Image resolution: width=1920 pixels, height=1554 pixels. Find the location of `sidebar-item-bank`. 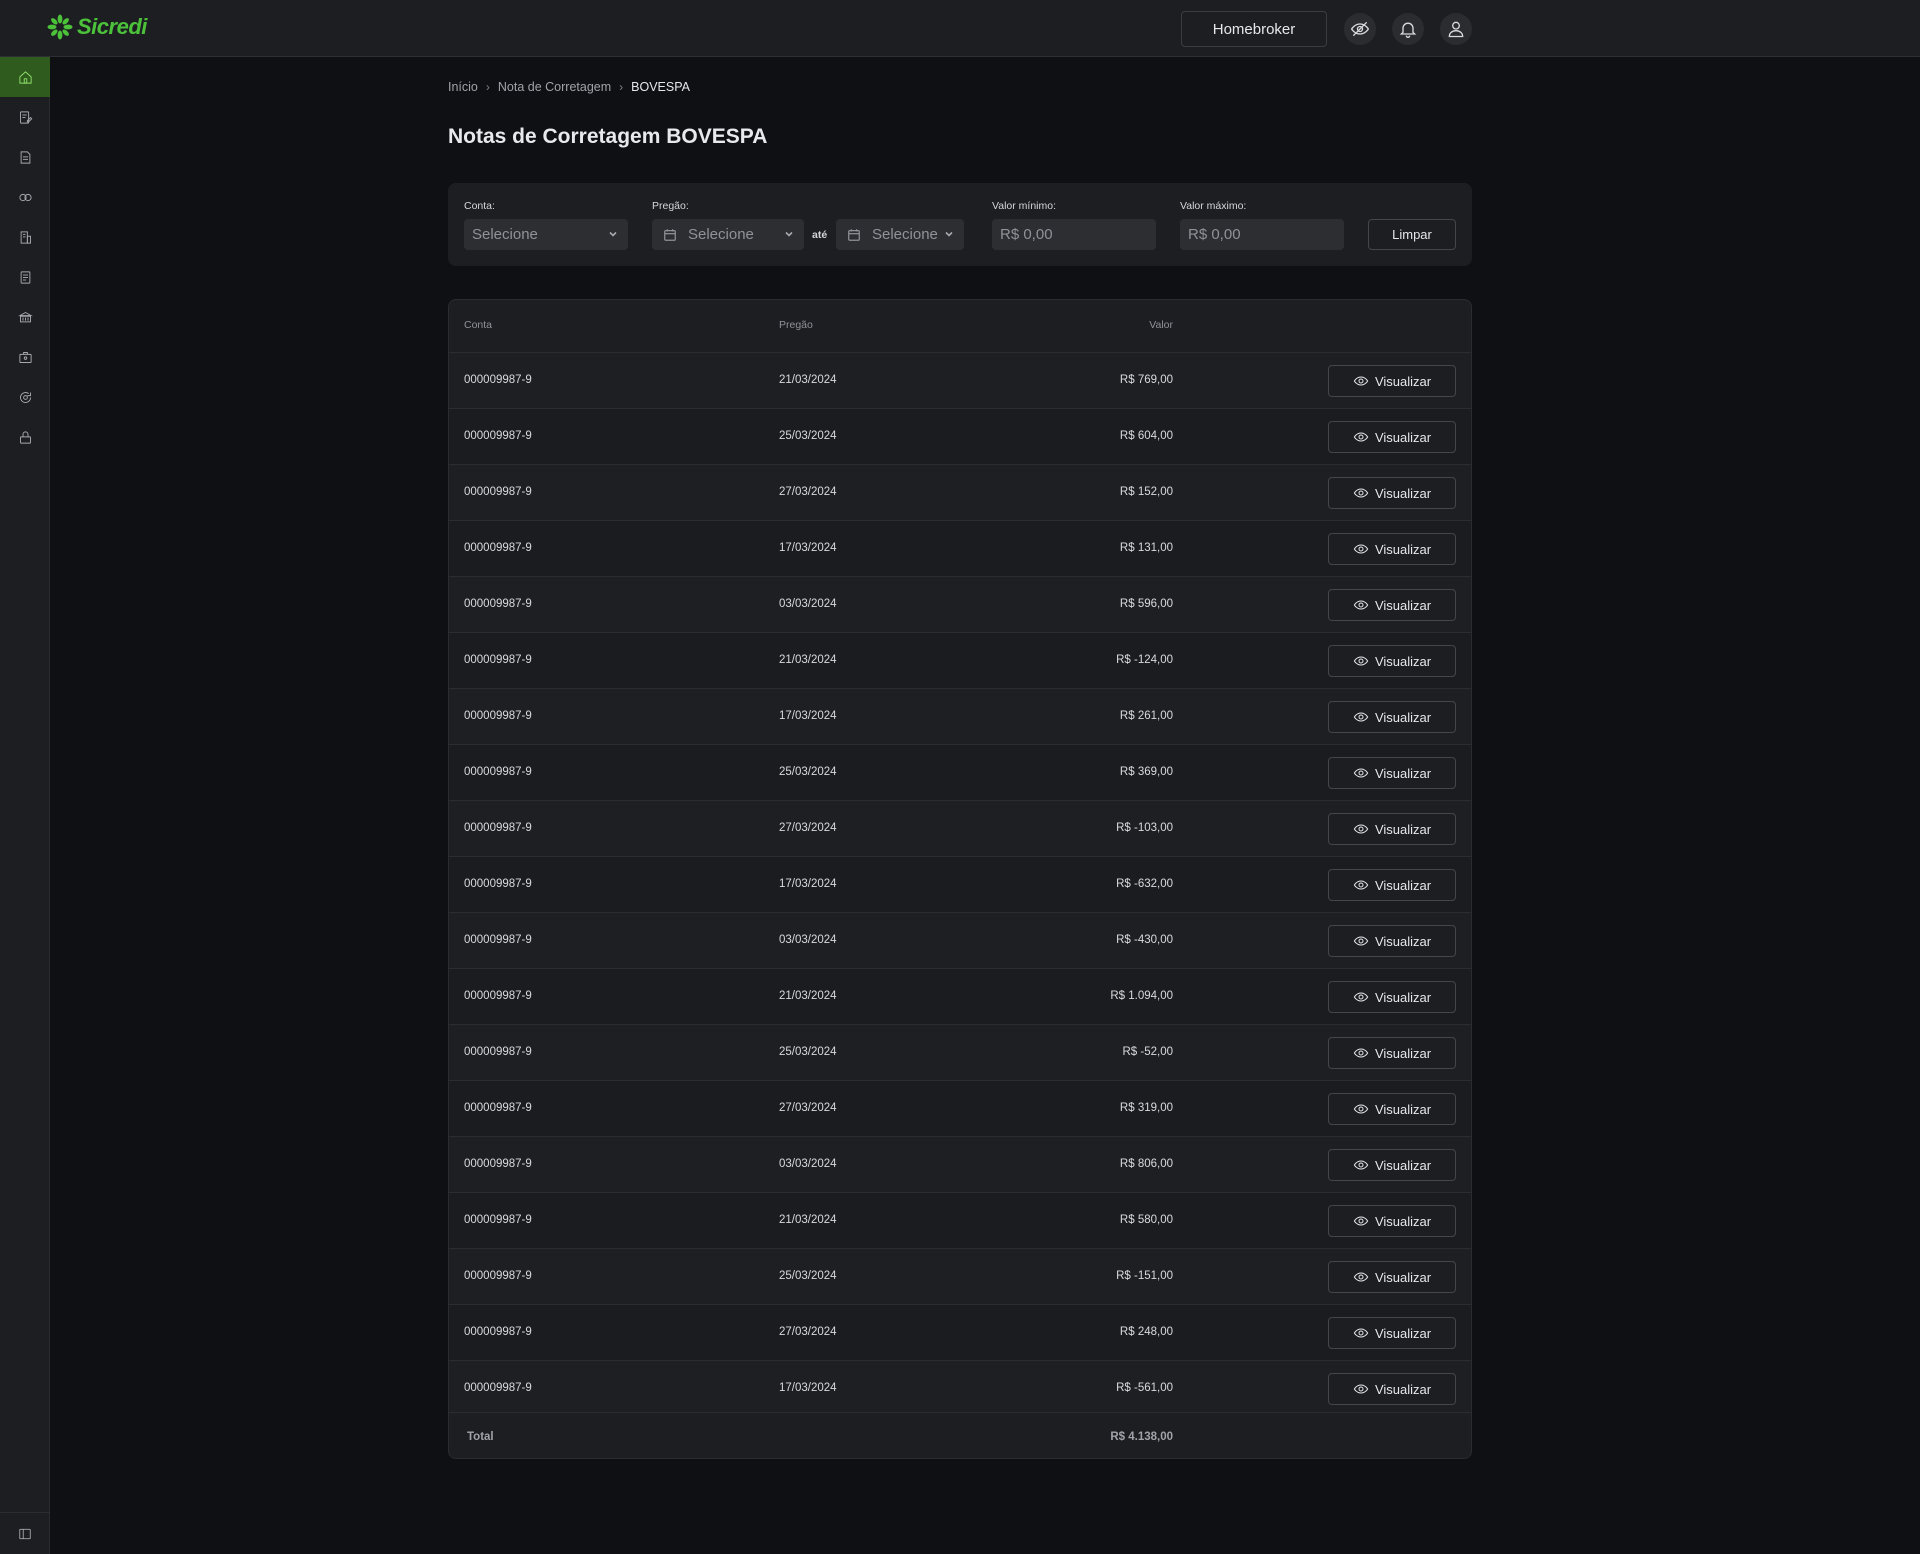

sidebar-item-bank is located at coordinates (25, 317).